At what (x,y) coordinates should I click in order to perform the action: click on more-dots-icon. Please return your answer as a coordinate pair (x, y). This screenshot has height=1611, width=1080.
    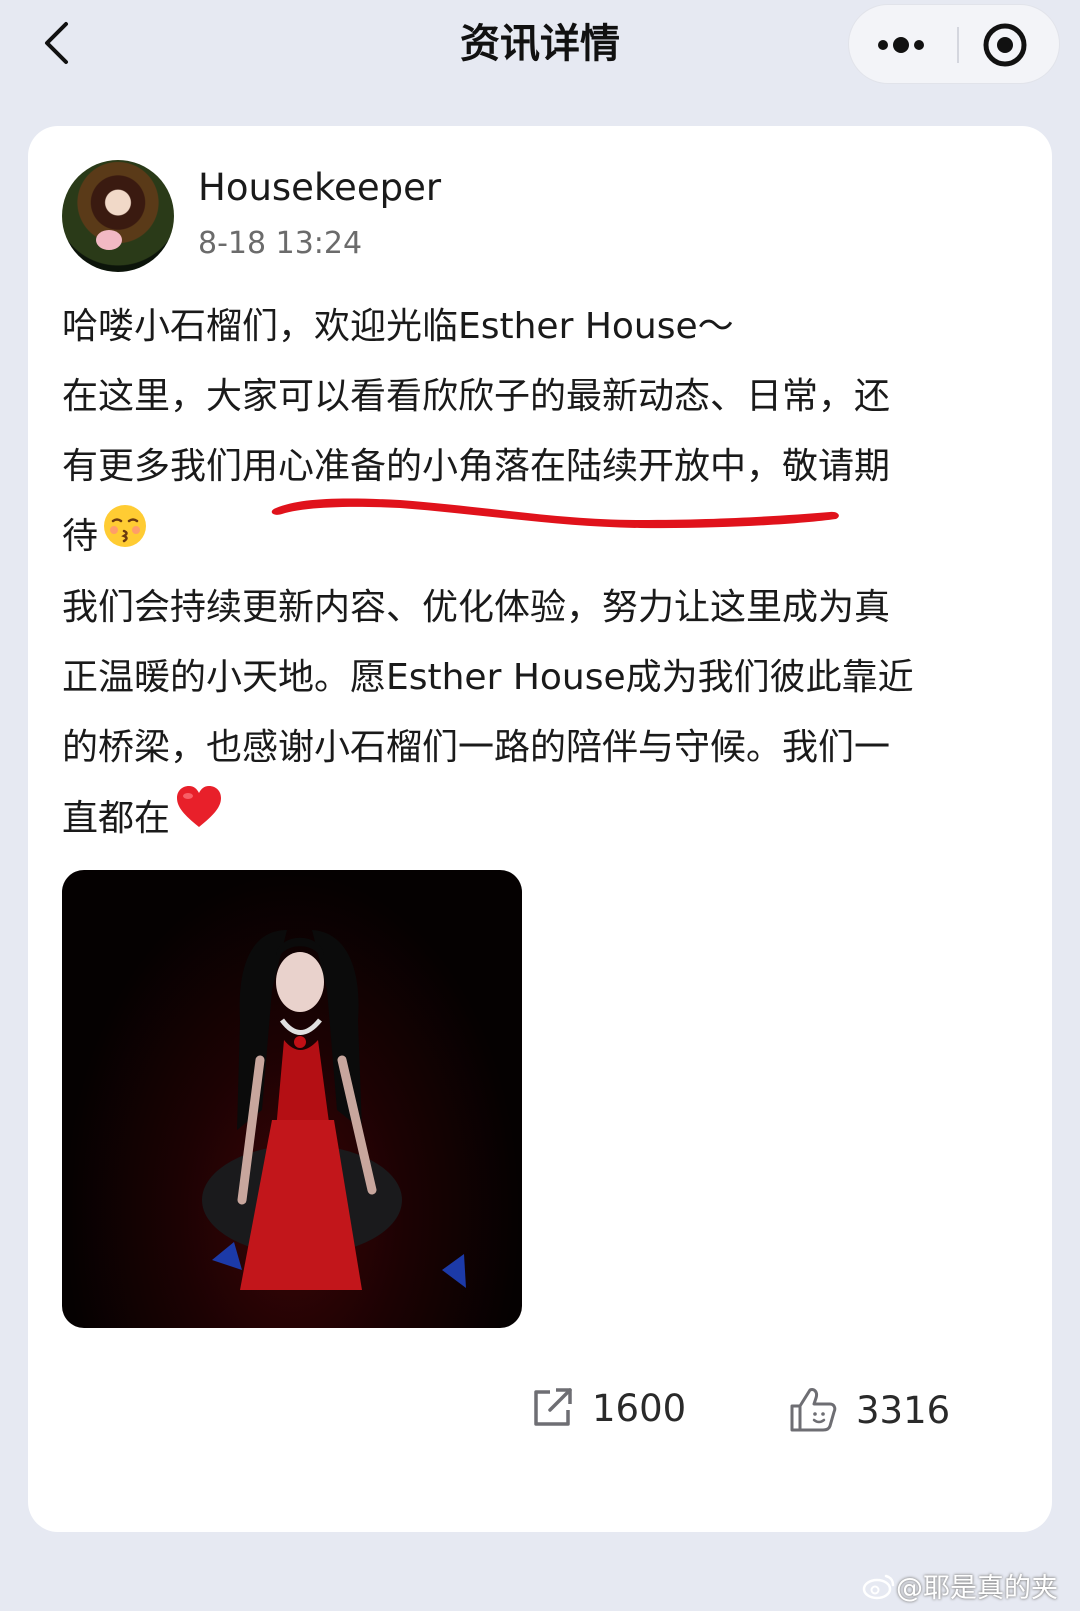
    Looking at the image, I should click on (901, 45).